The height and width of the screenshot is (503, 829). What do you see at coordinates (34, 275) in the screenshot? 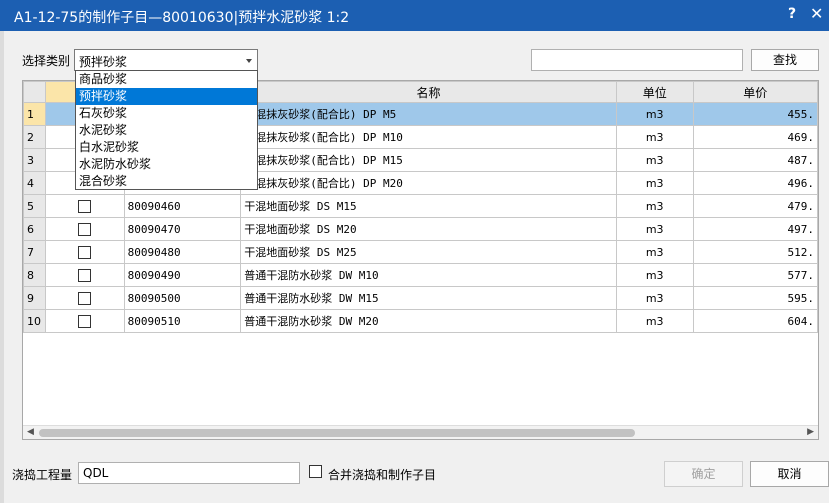
I see `row-number: 8` at bounding box center [34, 275].